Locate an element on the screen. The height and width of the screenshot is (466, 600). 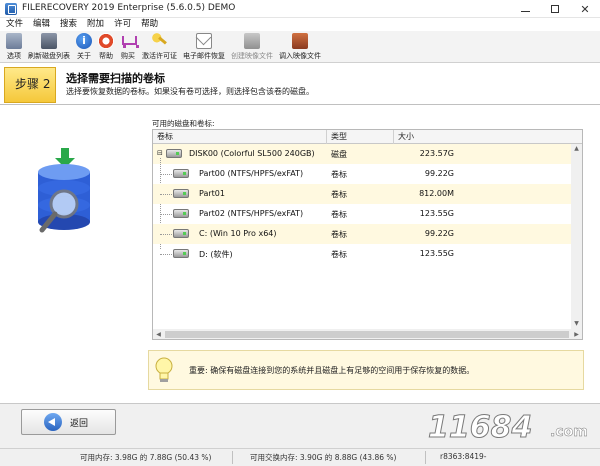
close-button: ✕ is located at coordinates (585, 9).